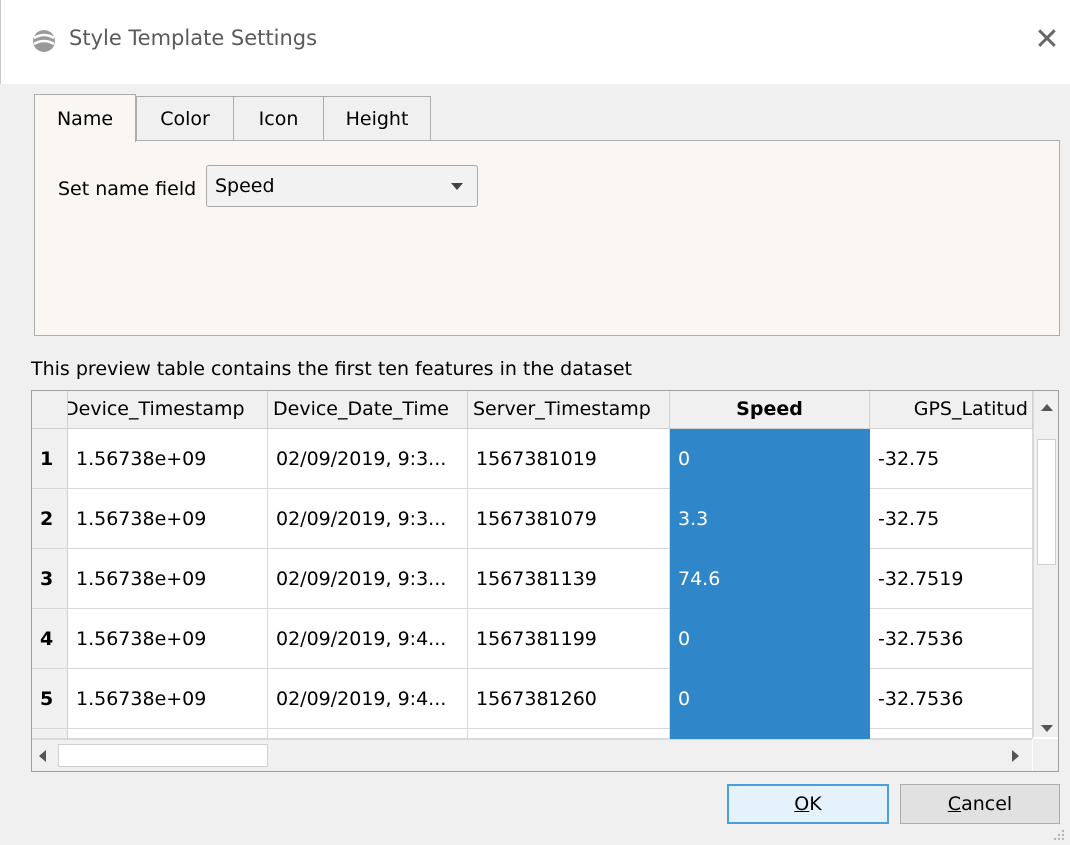 This screenshot has height=845, width=1070. What do you see at coordinates (951, 579) in the screenshot?
I see `table-cell: -32.7519` at bounding box center [951, 579].